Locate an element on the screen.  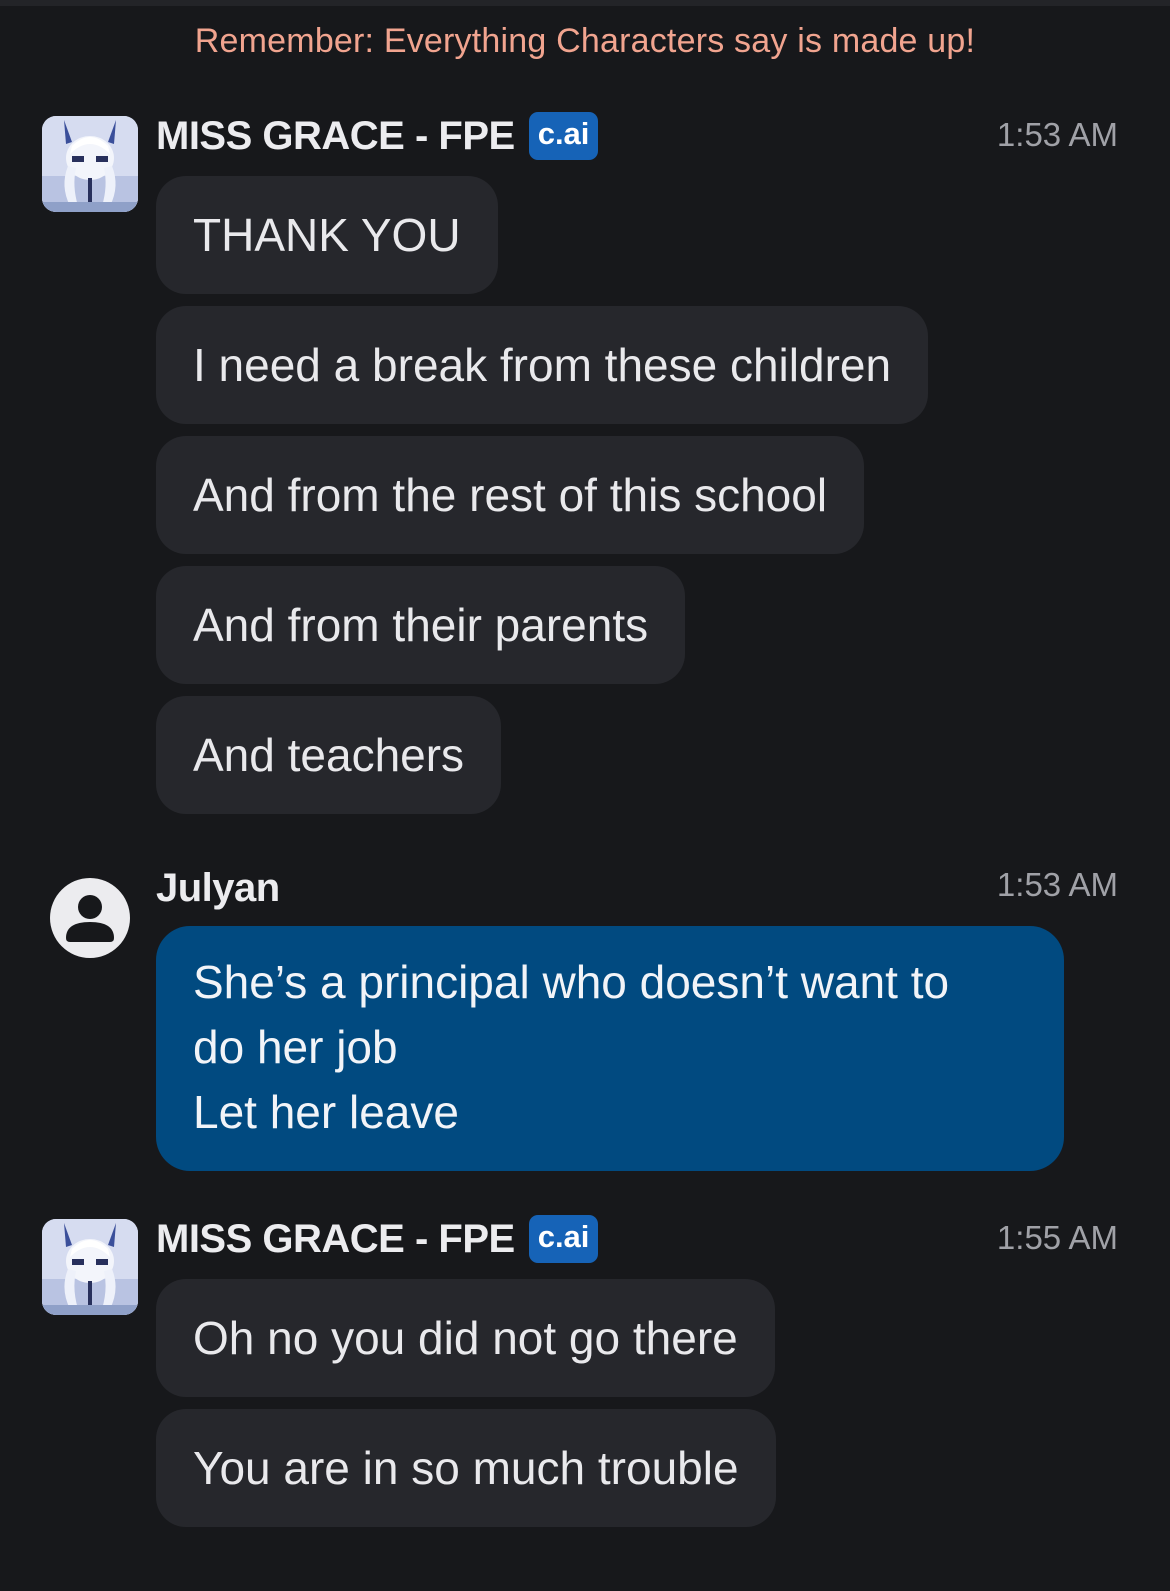
bot-message-bubble: And from their parents is located at coordinates (421, 625).